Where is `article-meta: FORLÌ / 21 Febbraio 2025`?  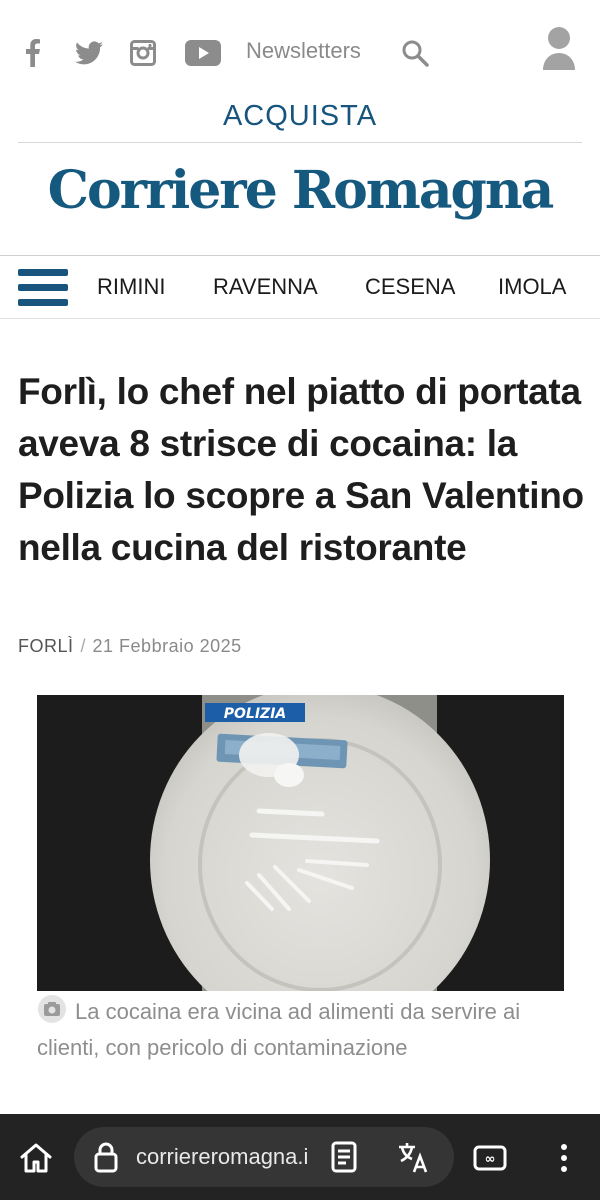
article-meta: FORLÌ / 21 Febbraio 2025 is located at coordinates (130, 646).